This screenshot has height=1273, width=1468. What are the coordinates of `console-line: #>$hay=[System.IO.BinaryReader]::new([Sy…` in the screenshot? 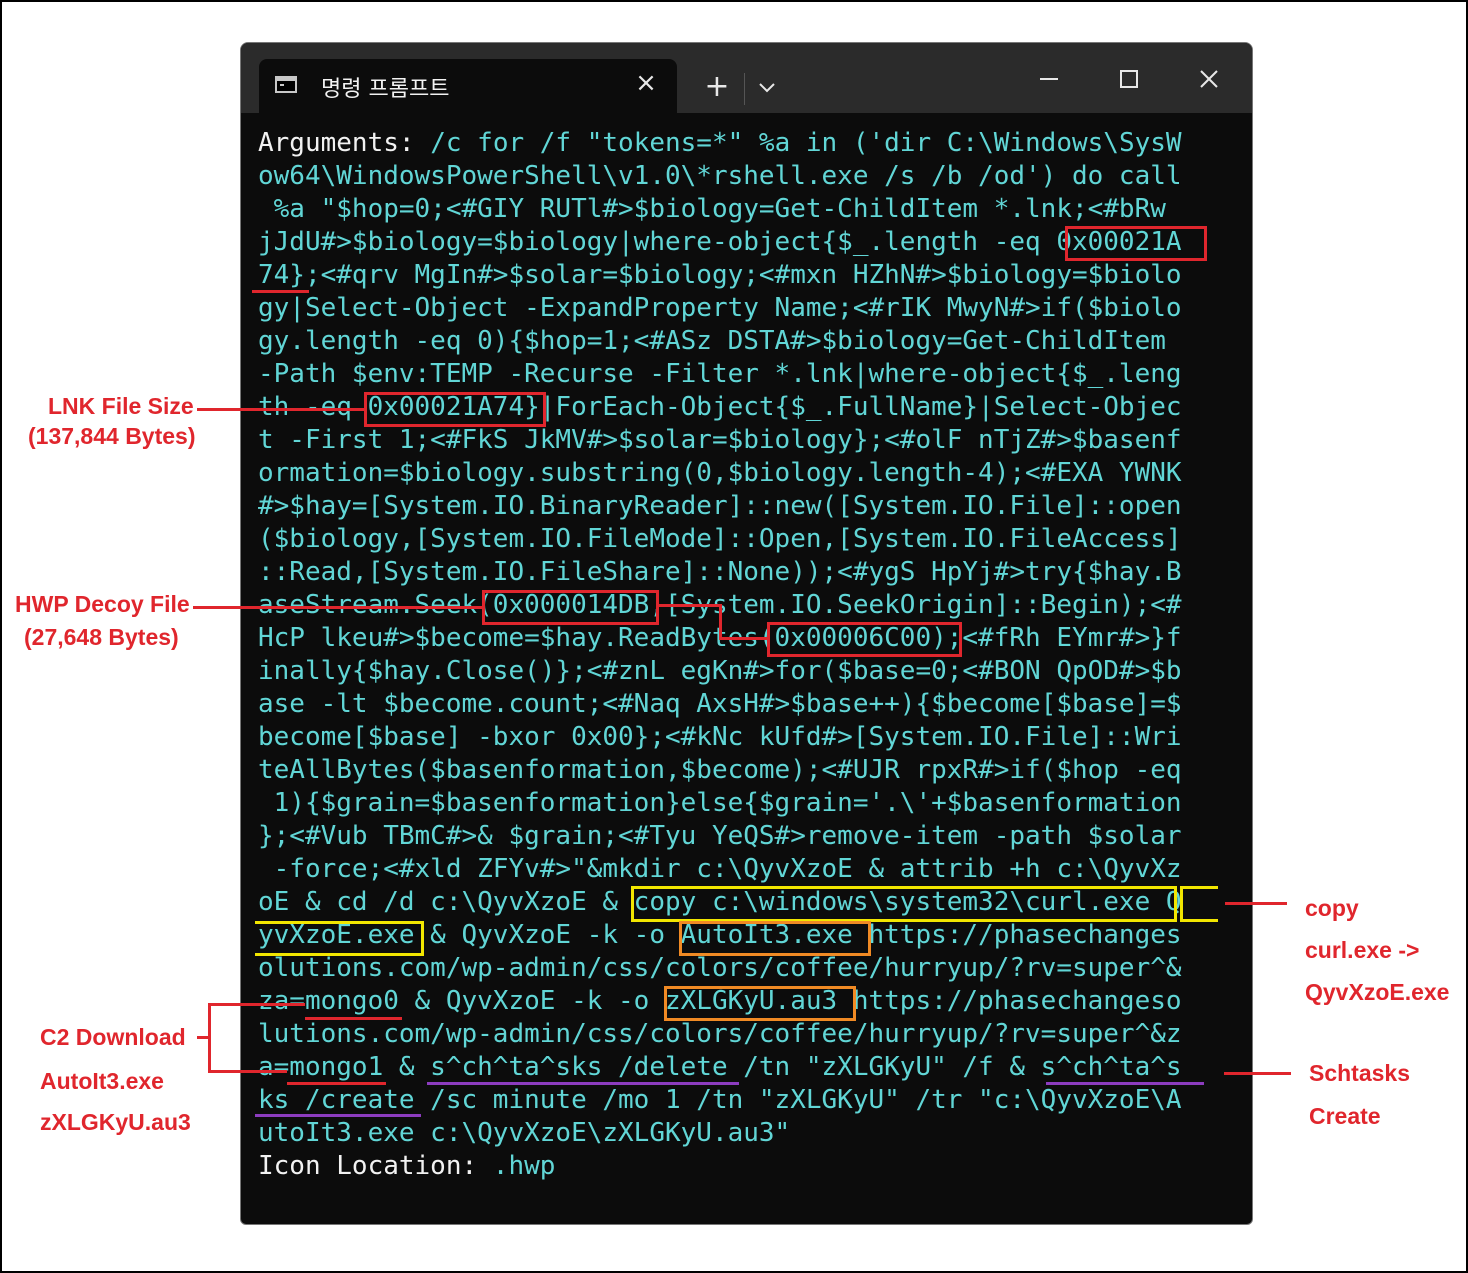 It's located at (720, 506).